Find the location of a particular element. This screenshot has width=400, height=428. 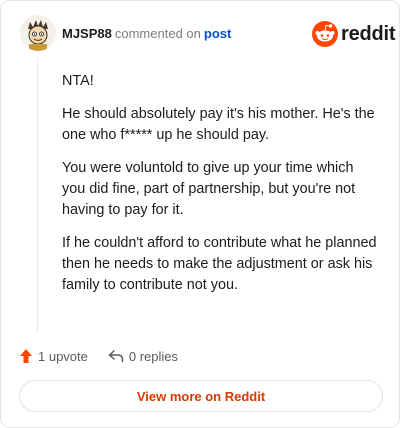

replies-button: 0 replies is located at coordinates (143, 356).